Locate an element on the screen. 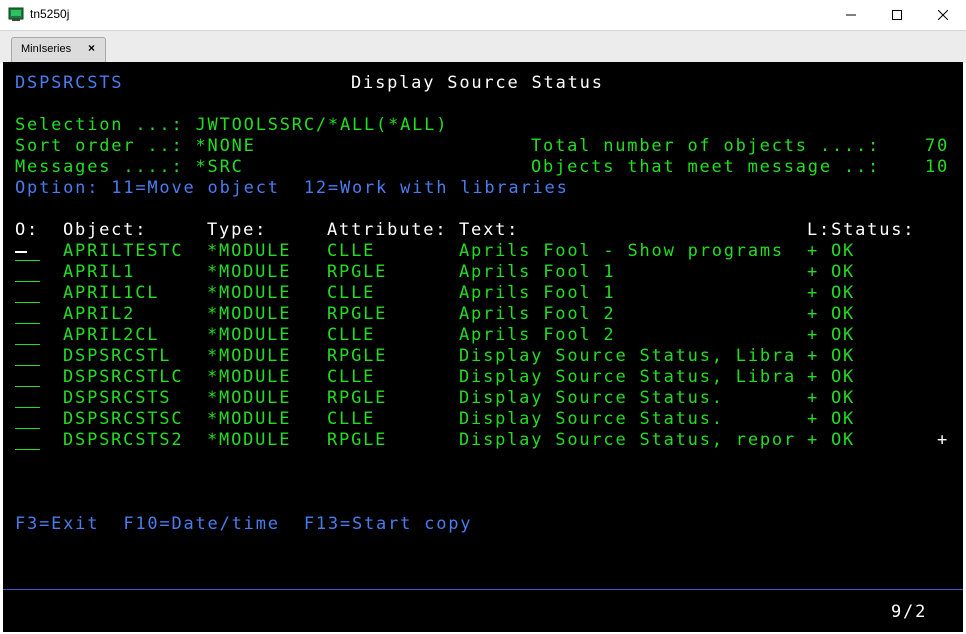  row-object: DSPSRCSTLC is located at coordinates (123, 377).